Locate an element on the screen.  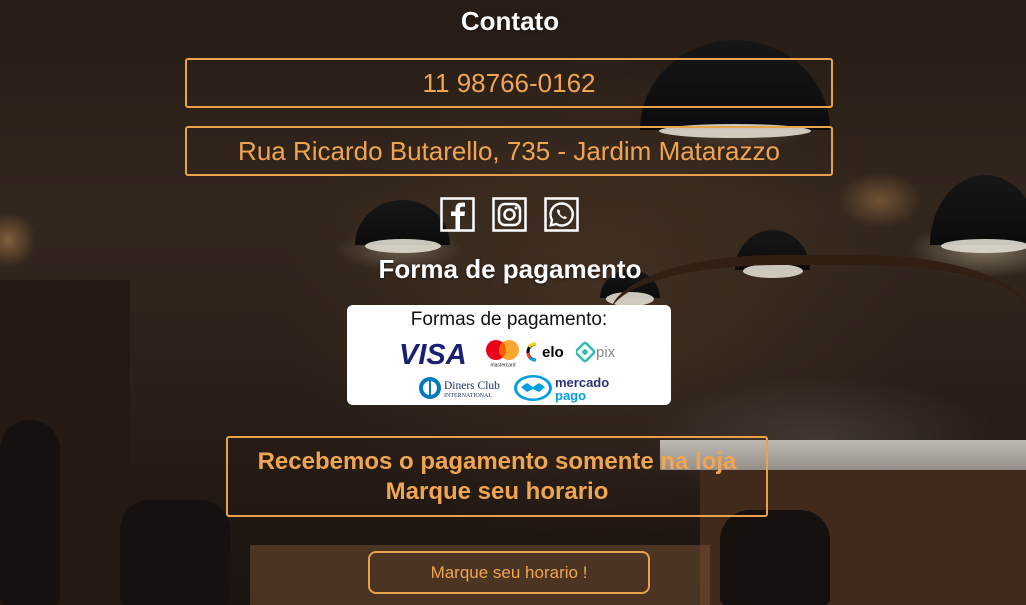
instagram-icon is located at coordinates (509, 214).